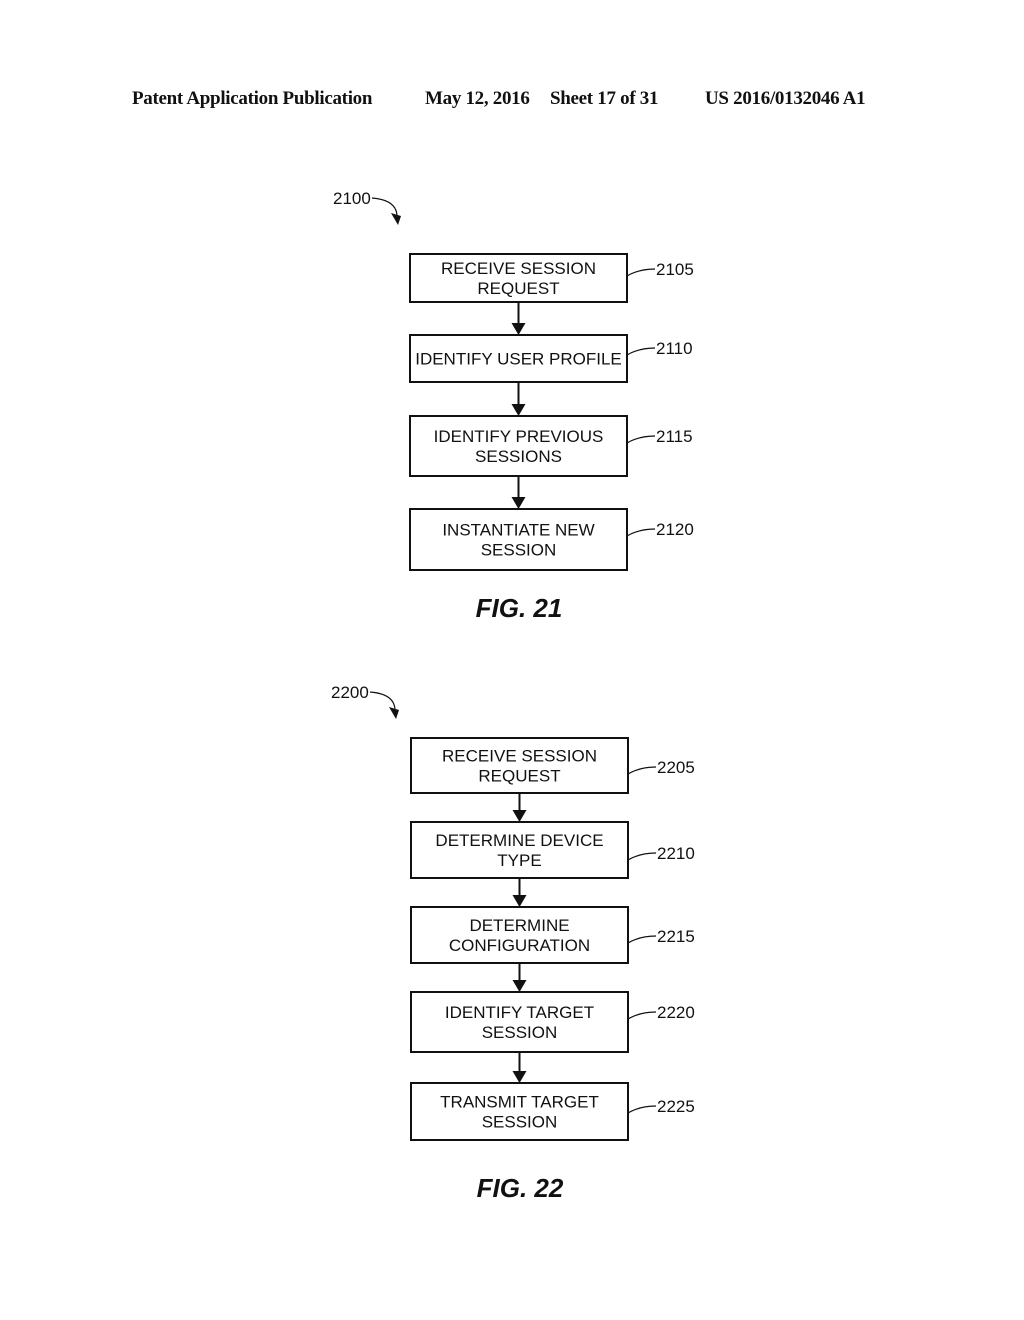  What do you see at coordinates (350, 692) in the screenshot?
I see `figure-reference-number: 2200` at bounding box center [350, 692].